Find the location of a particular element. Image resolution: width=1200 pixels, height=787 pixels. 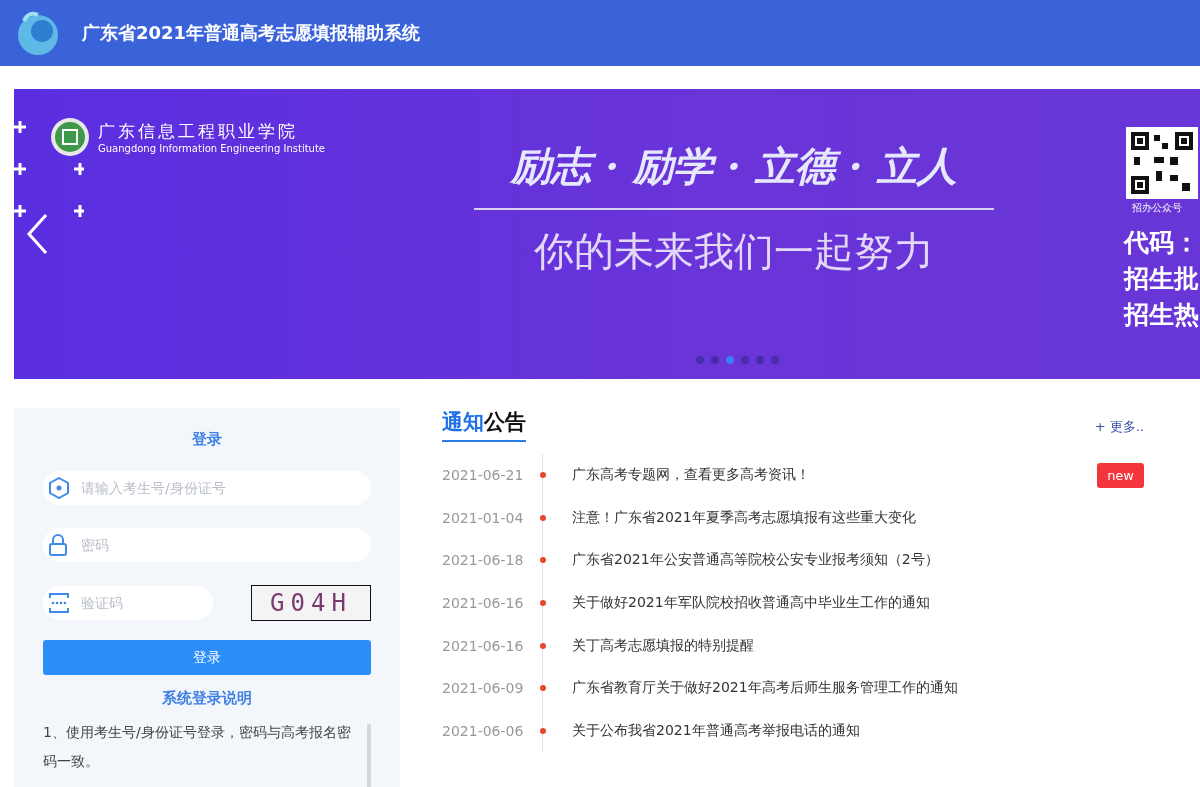

notice-link: 关丁高考志愿填报的特别提醒 is located at coordinates (858, 645).